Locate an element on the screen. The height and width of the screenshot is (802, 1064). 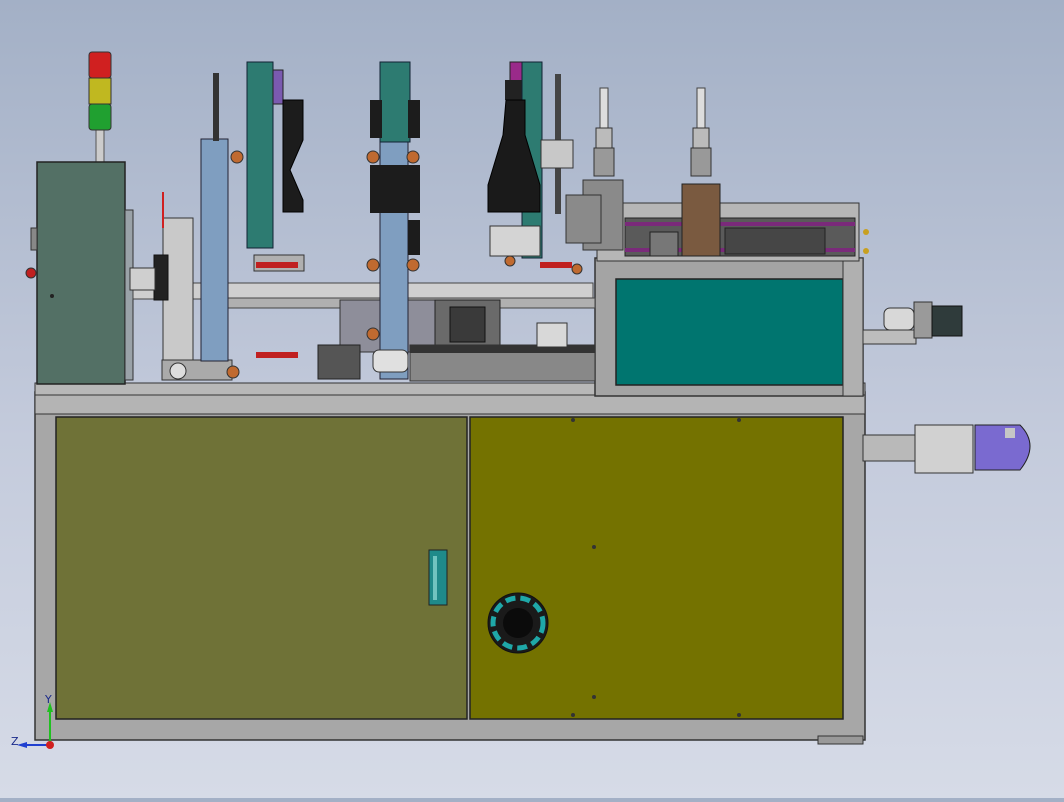
triad-z-label: Z is located at coordinates (15, 741).